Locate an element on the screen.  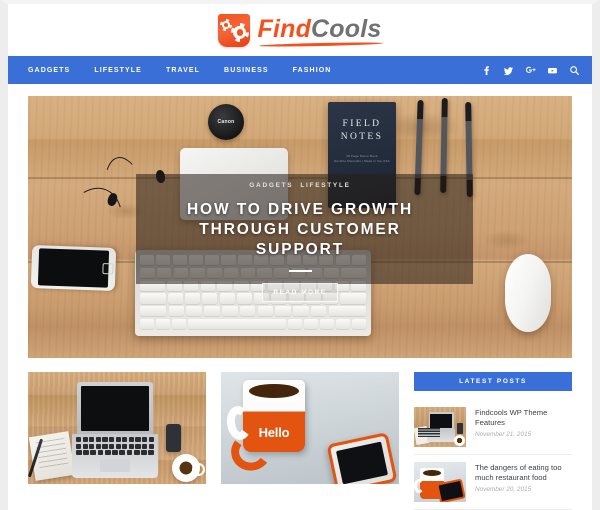
post-date: November 21, 2015 is located at coordinates (503, 434).